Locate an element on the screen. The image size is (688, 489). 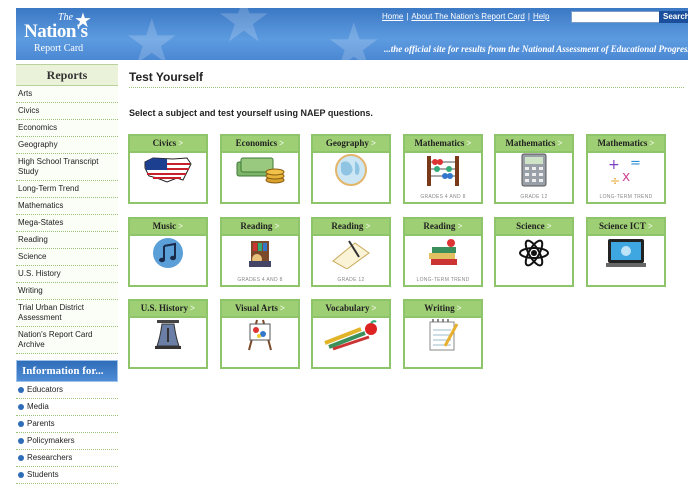
tile-label: U.S. History is located at coordinates (164, 308).